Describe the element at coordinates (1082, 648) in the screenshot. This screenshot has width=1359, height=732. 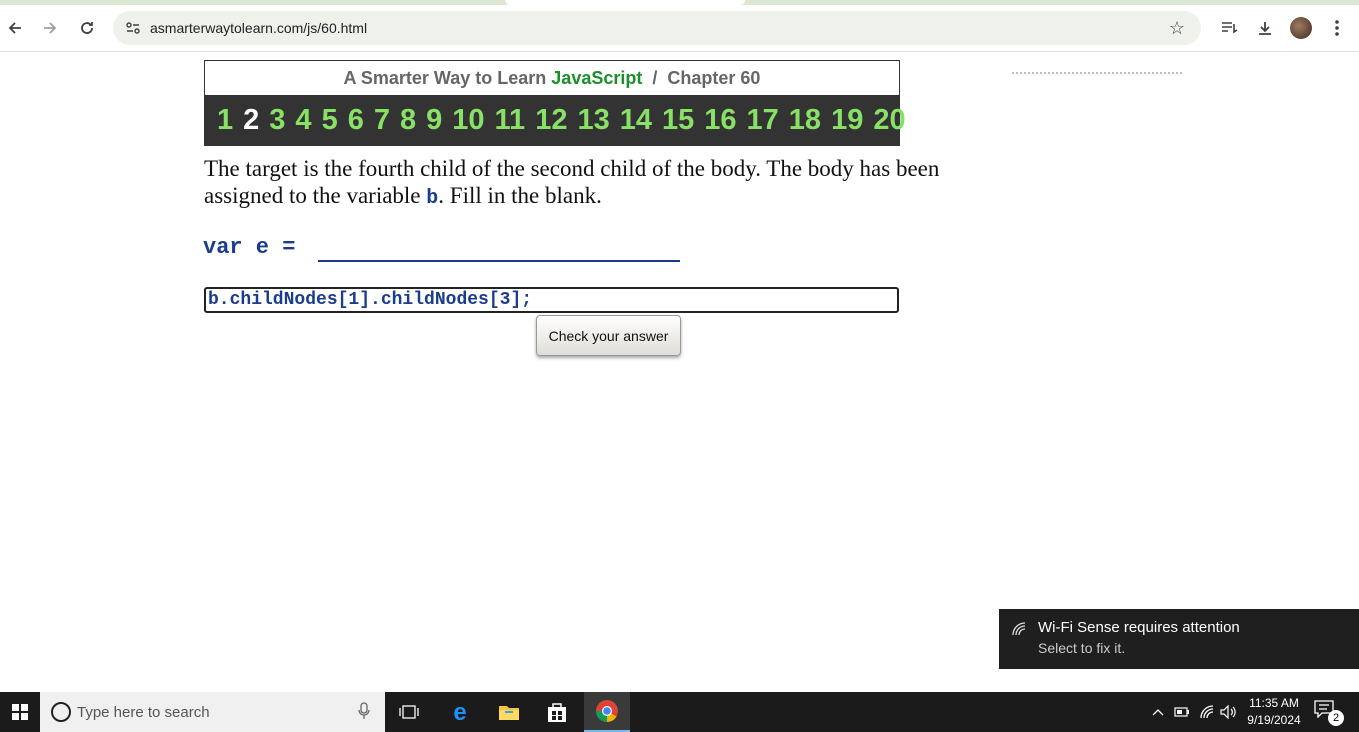
I see `notification-subtitle: Select to fix it.` at that location.